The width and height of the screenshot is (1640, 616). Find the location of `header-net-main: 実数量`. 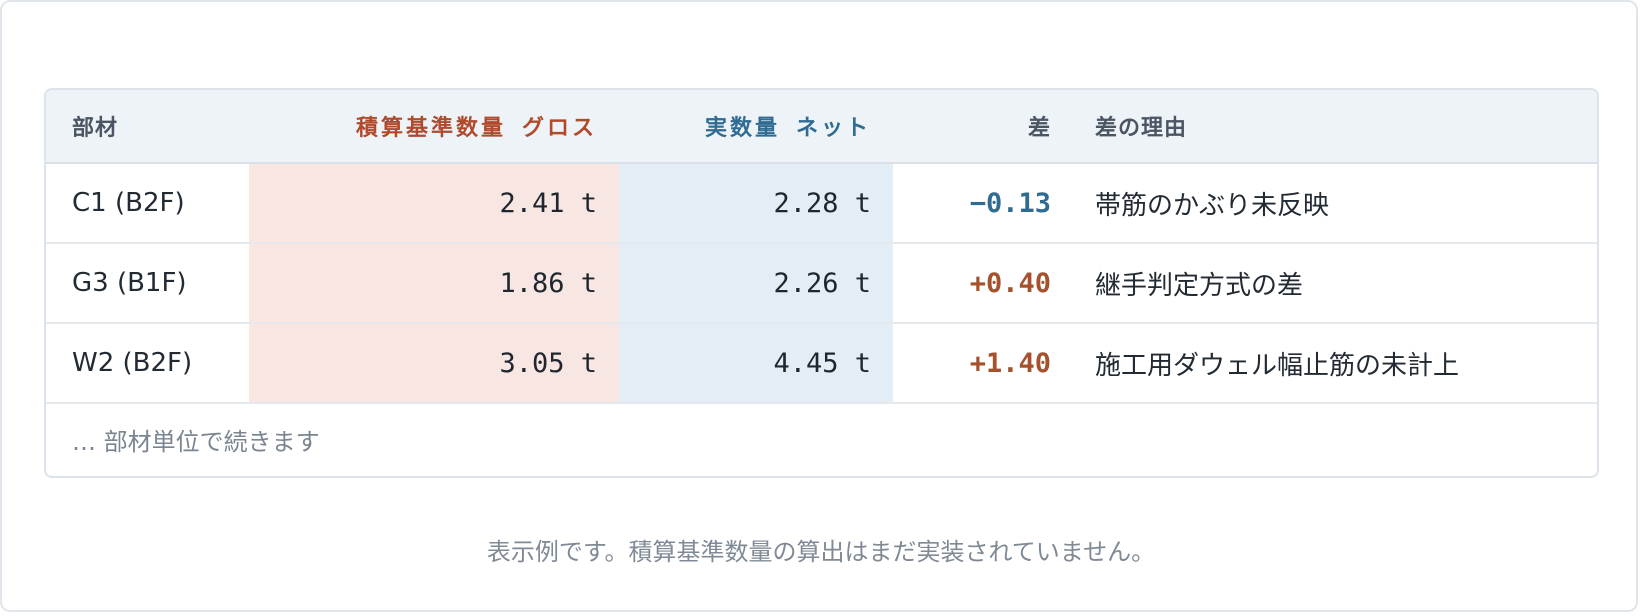

header-net-main: 実数量 is located at coordinates (742, 128).